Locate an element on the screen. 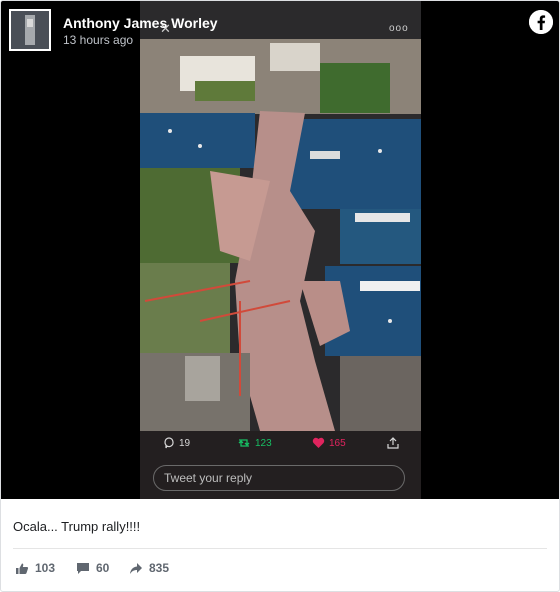 Image resolution: width=560 pixels, height=592 pixels. tweet-like-count: 165 is located at coordinates (337, 443).